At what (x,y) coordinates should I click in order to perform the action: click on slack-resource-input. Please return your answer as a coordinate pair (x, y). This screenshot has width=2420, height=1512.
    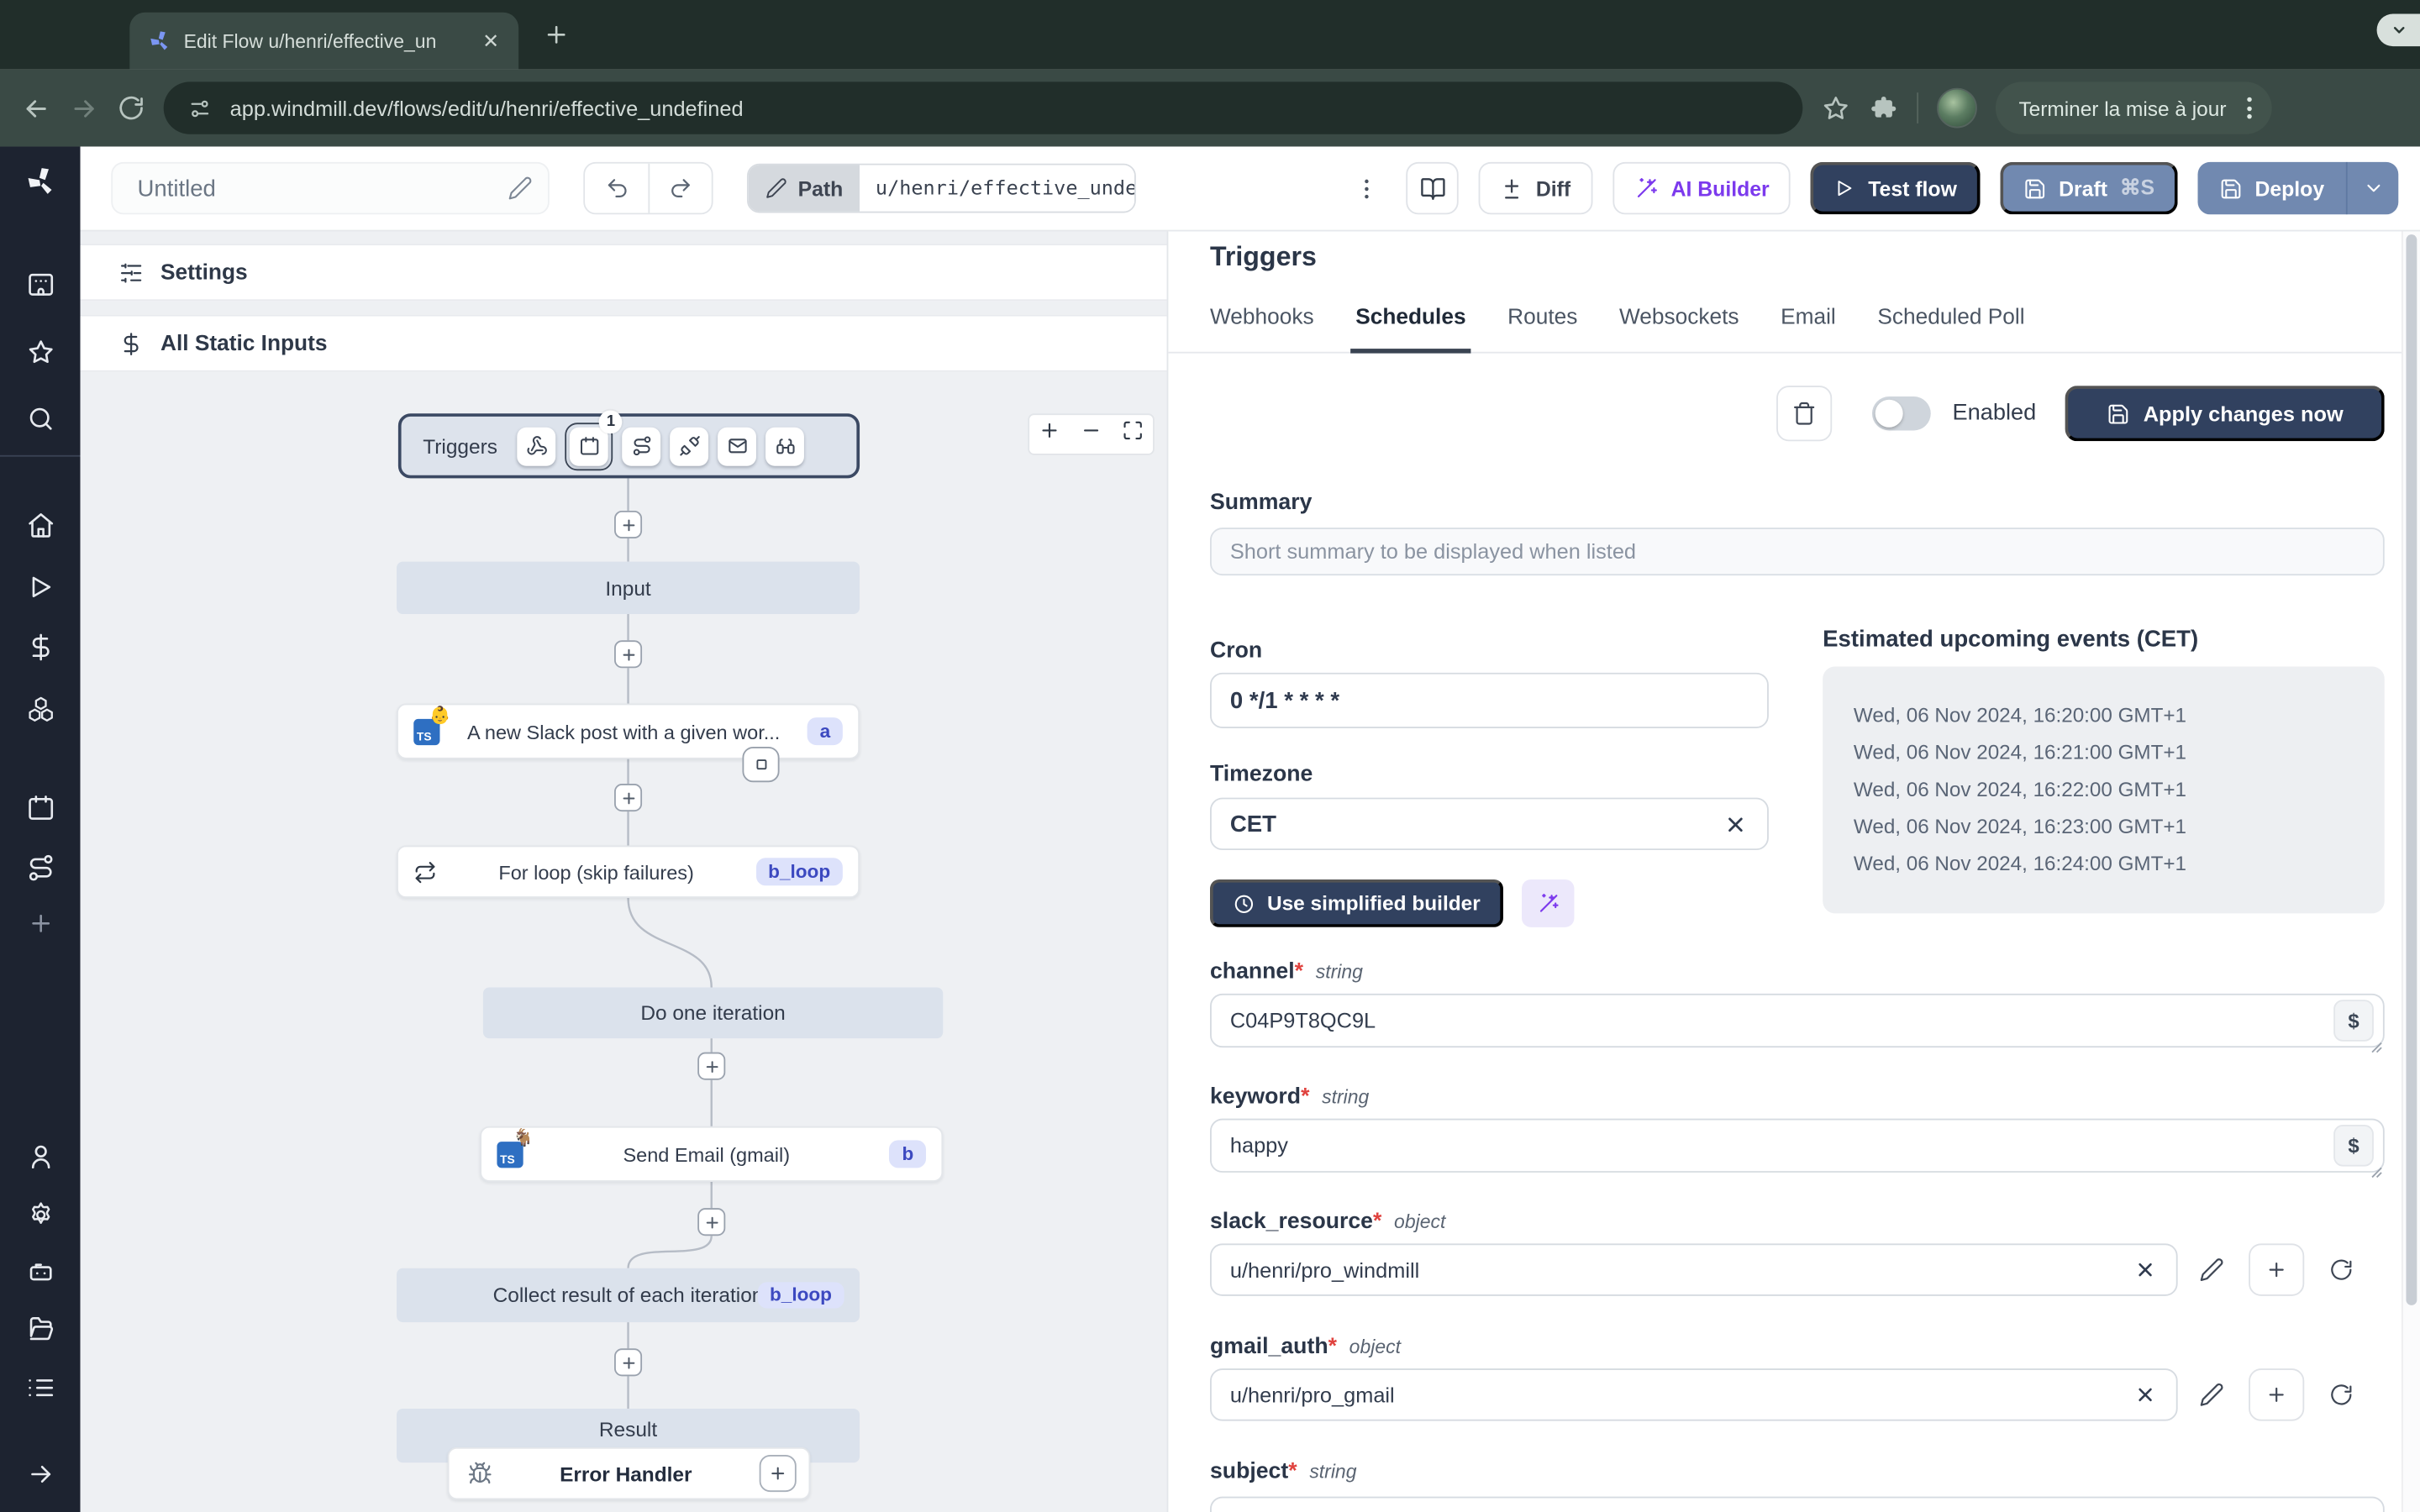
    Looking at the image, I should click on (1694, 1269).